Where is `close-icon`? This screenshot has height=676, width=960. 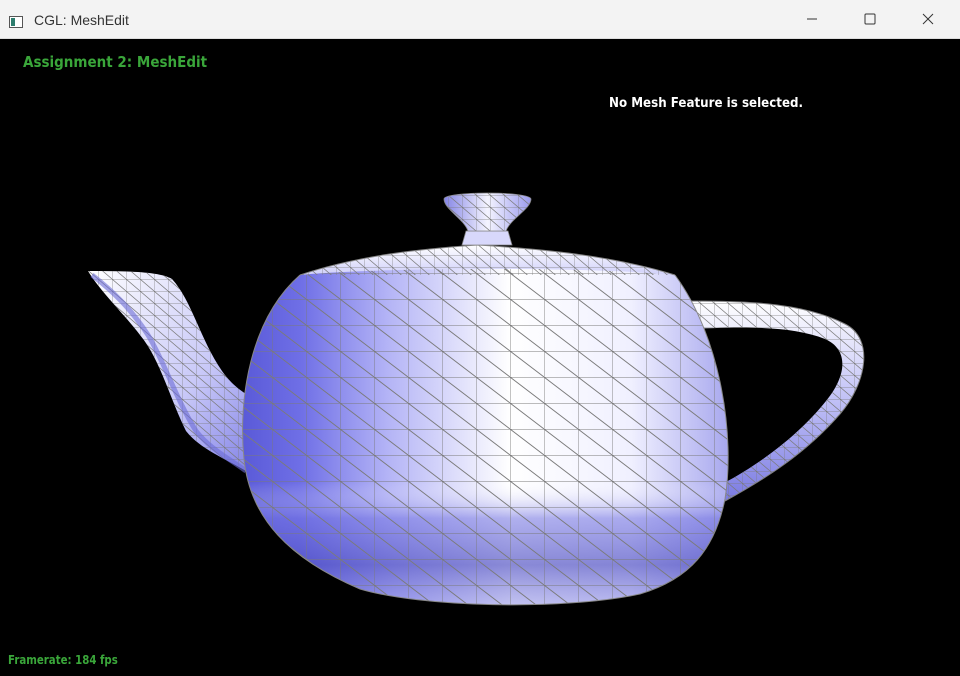
close-icon is located at coordinates (928, 19).